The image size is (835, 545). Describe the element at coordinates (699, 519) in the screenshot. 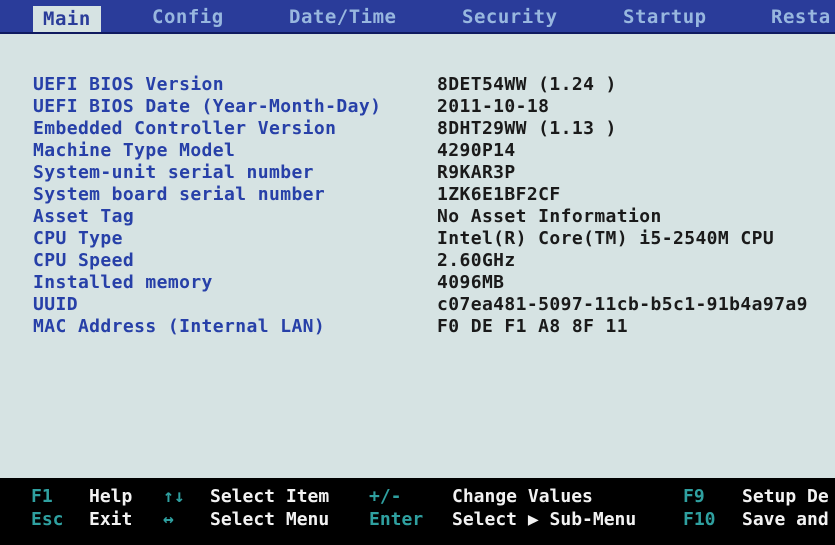

I see `f10-key: F10` at that location.